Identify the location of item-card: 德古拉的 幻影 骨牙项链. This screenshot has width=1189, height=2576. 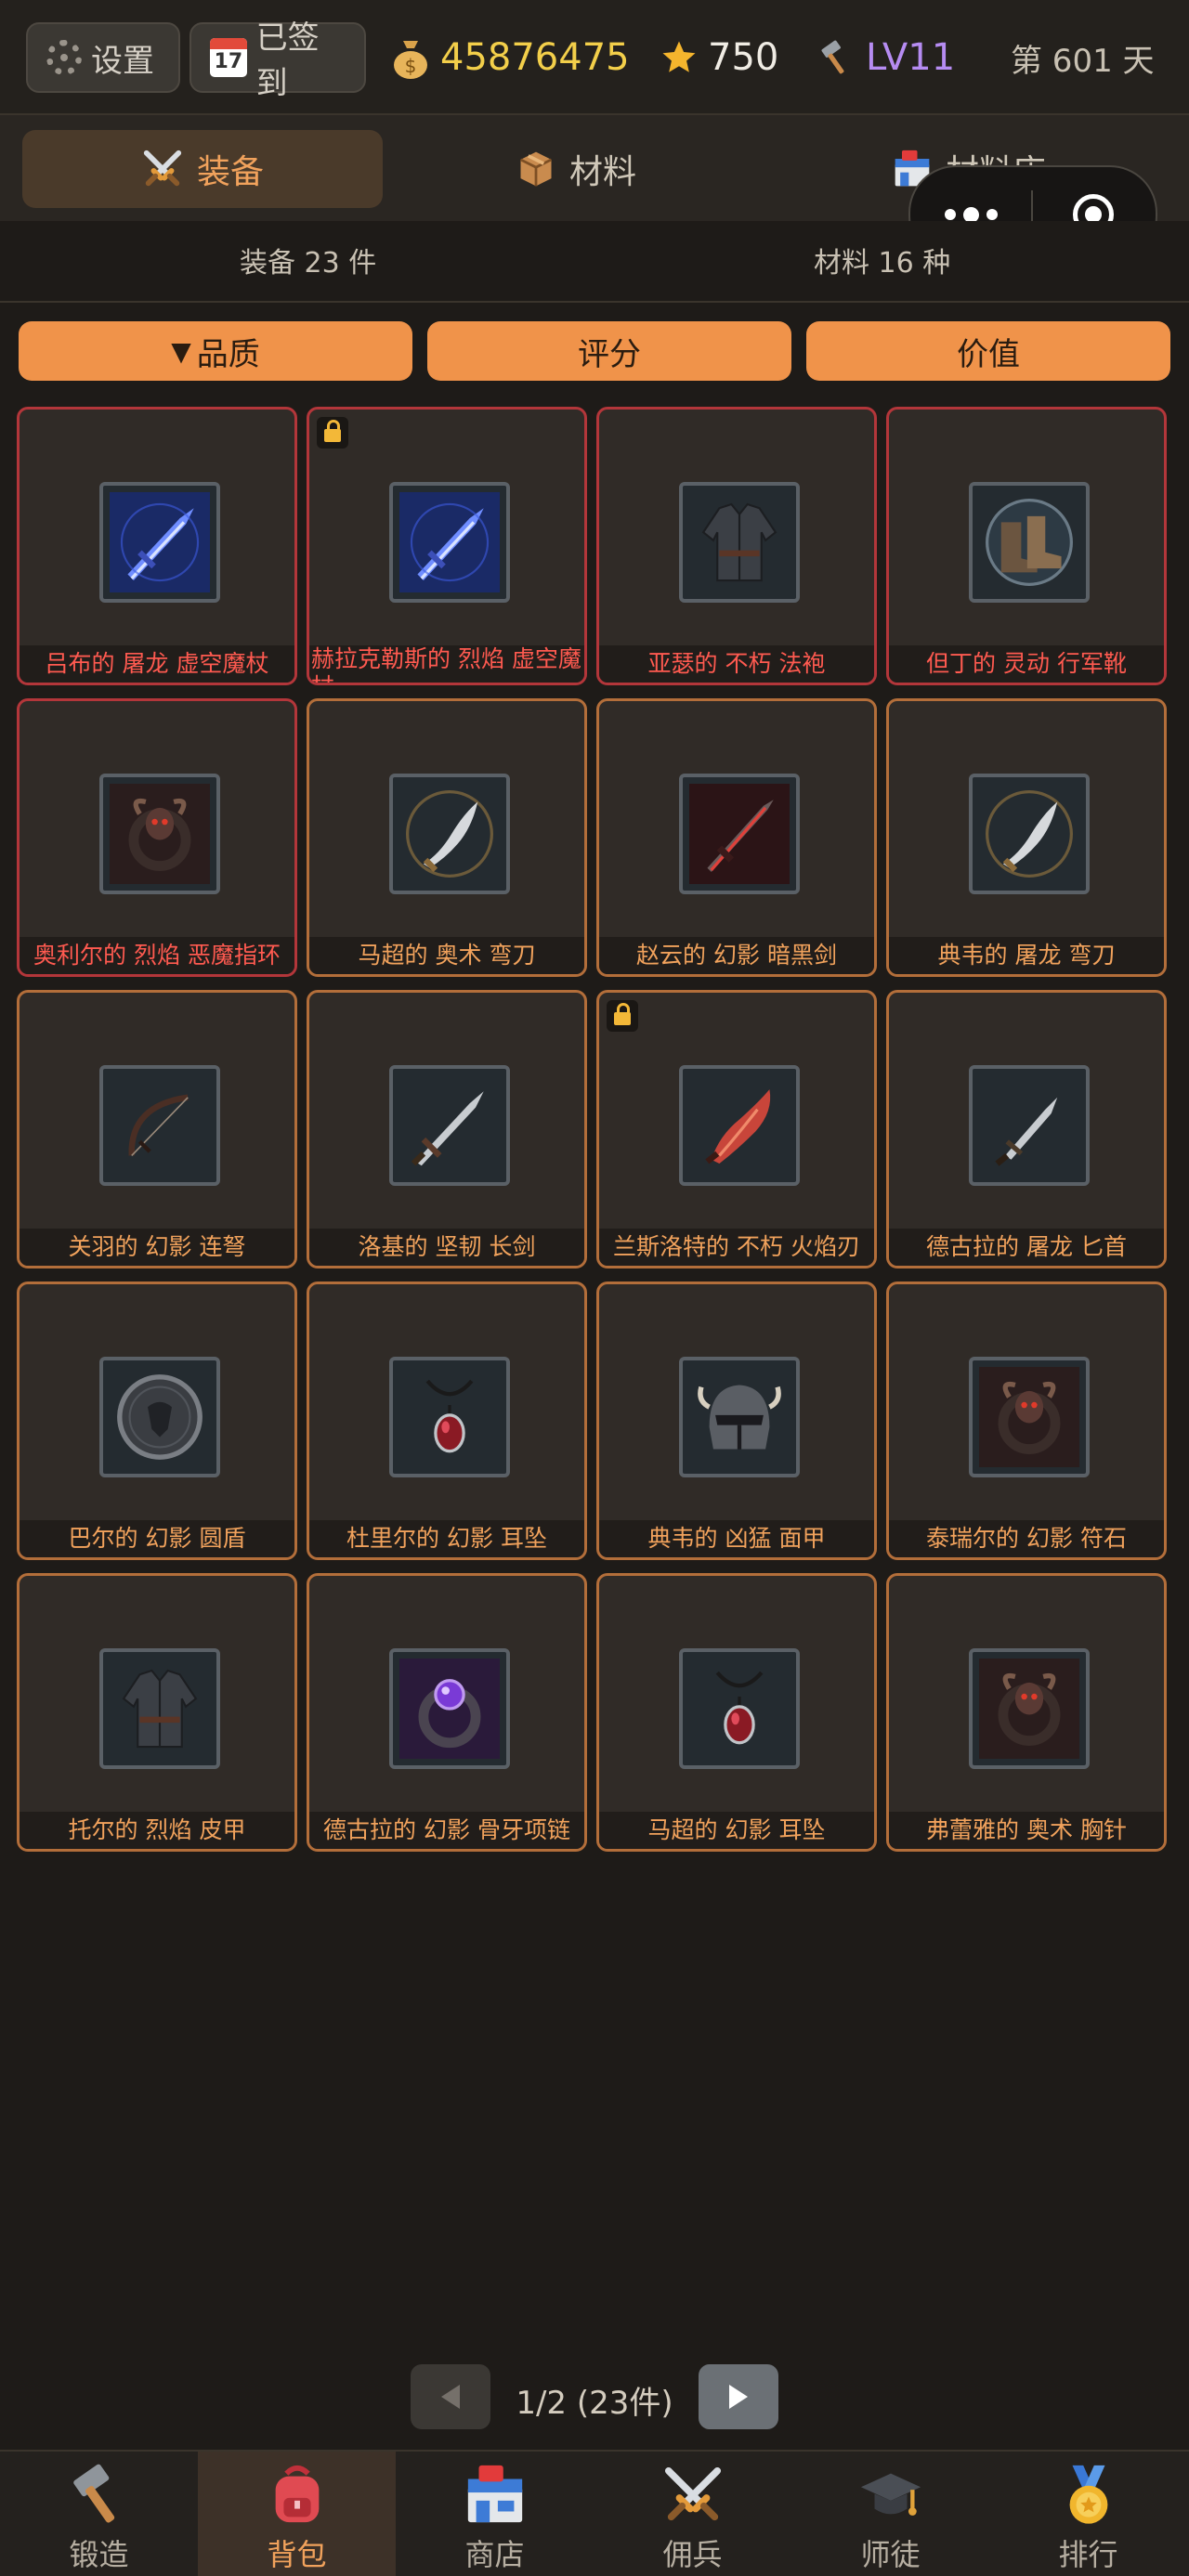
(447, 1713).